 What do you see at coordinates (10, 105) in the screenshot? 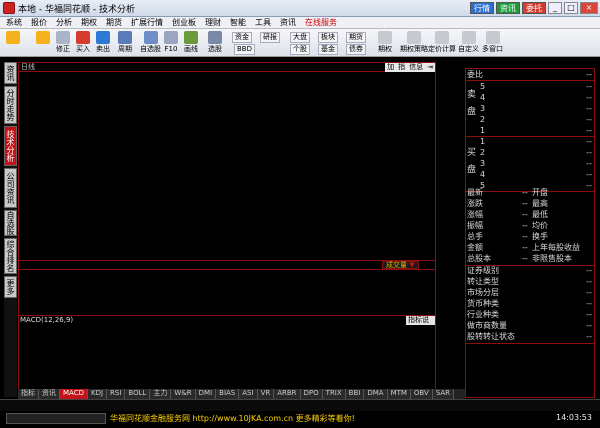
I see `left-tab: 分时走势` at bounding box center [10, 105].